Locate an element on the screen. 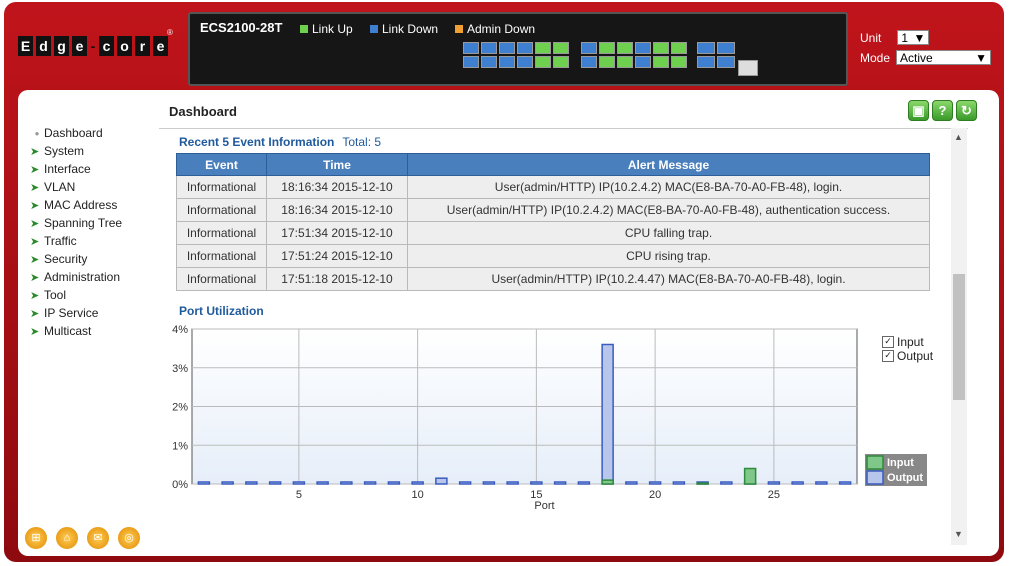 The width and height of the screenshot is (1017, 566). sidebar-item-system: ➤ System is located at coordinates (100, 151).